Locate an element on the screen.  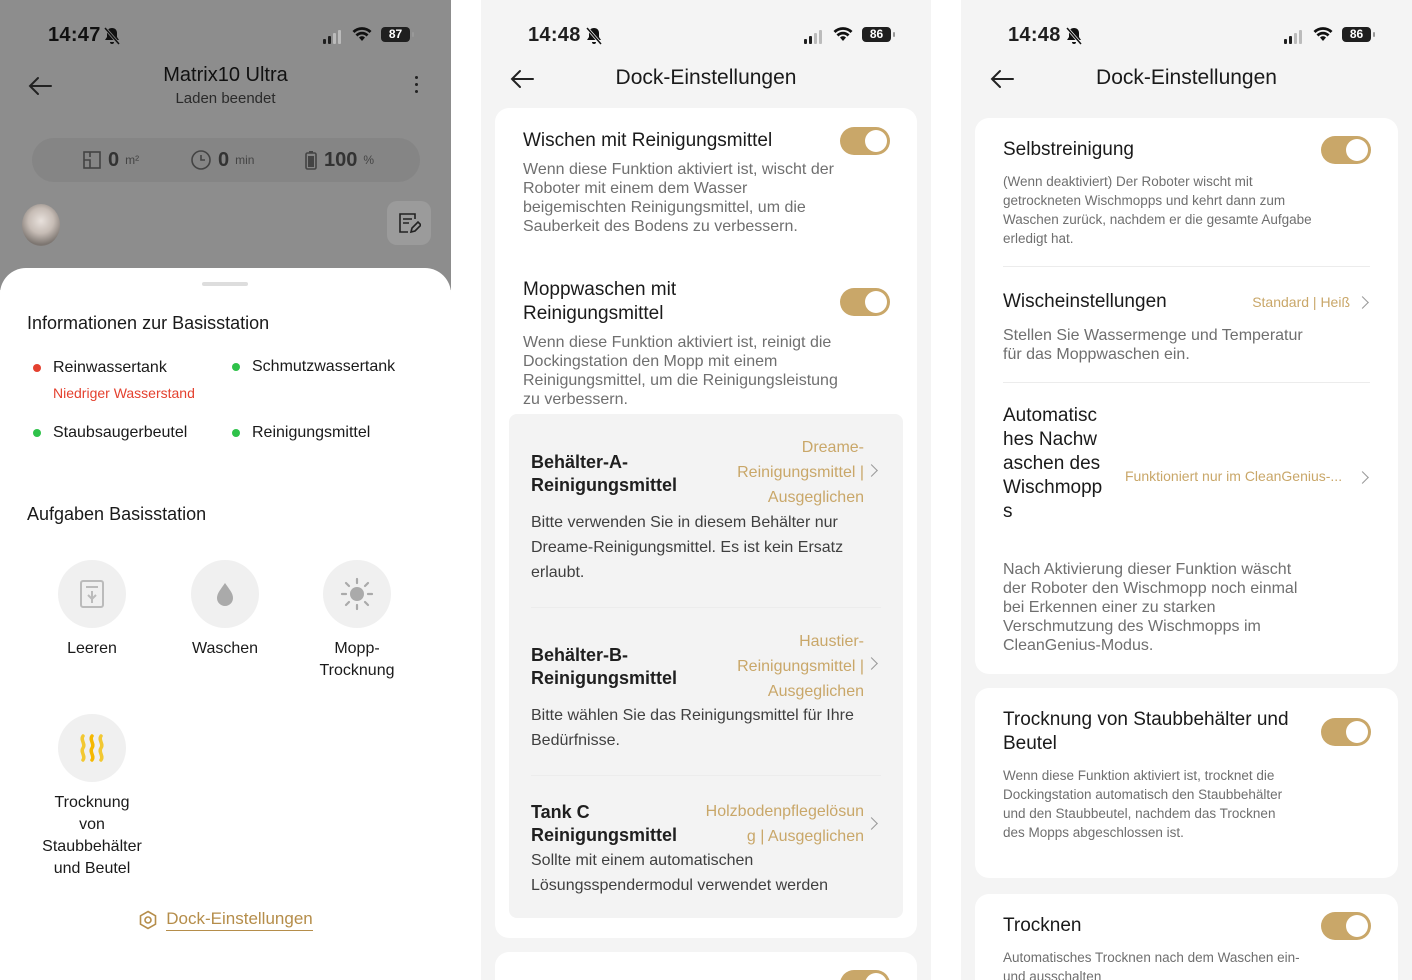
heat-waves-icon is located at coordinates (92, 748).